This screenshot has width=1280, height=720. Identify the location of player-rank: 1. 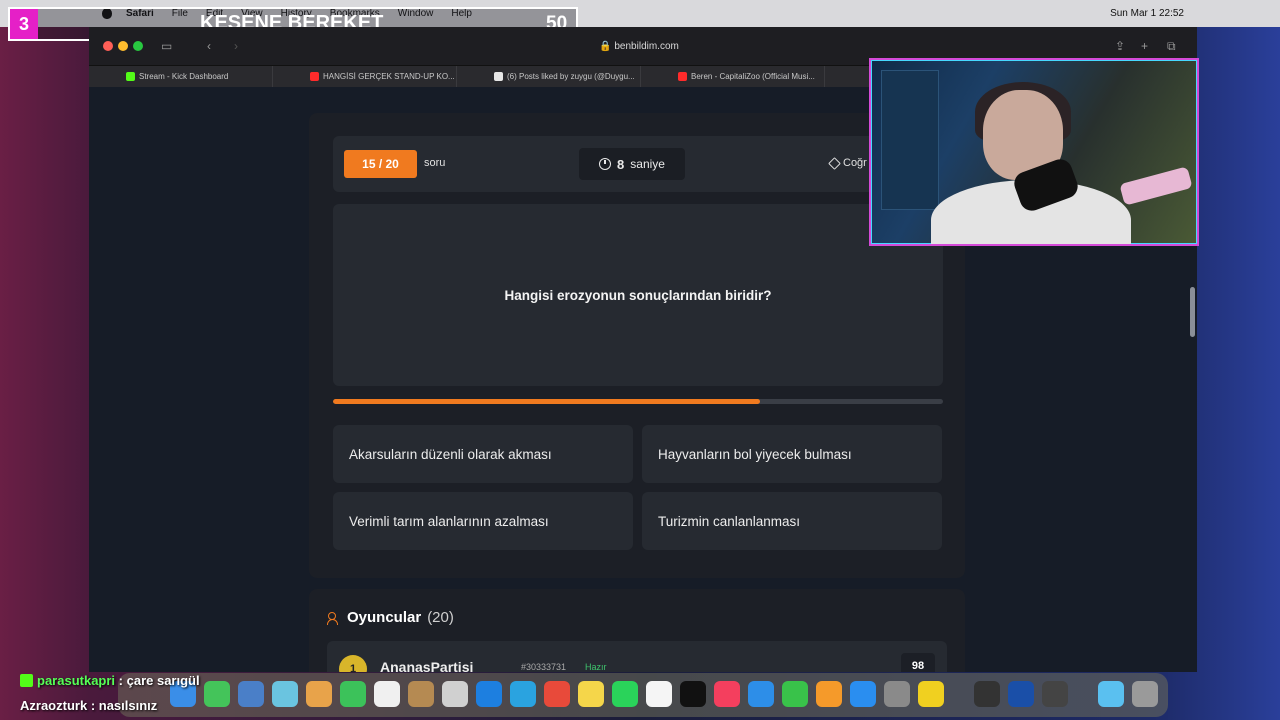
(353, 663).